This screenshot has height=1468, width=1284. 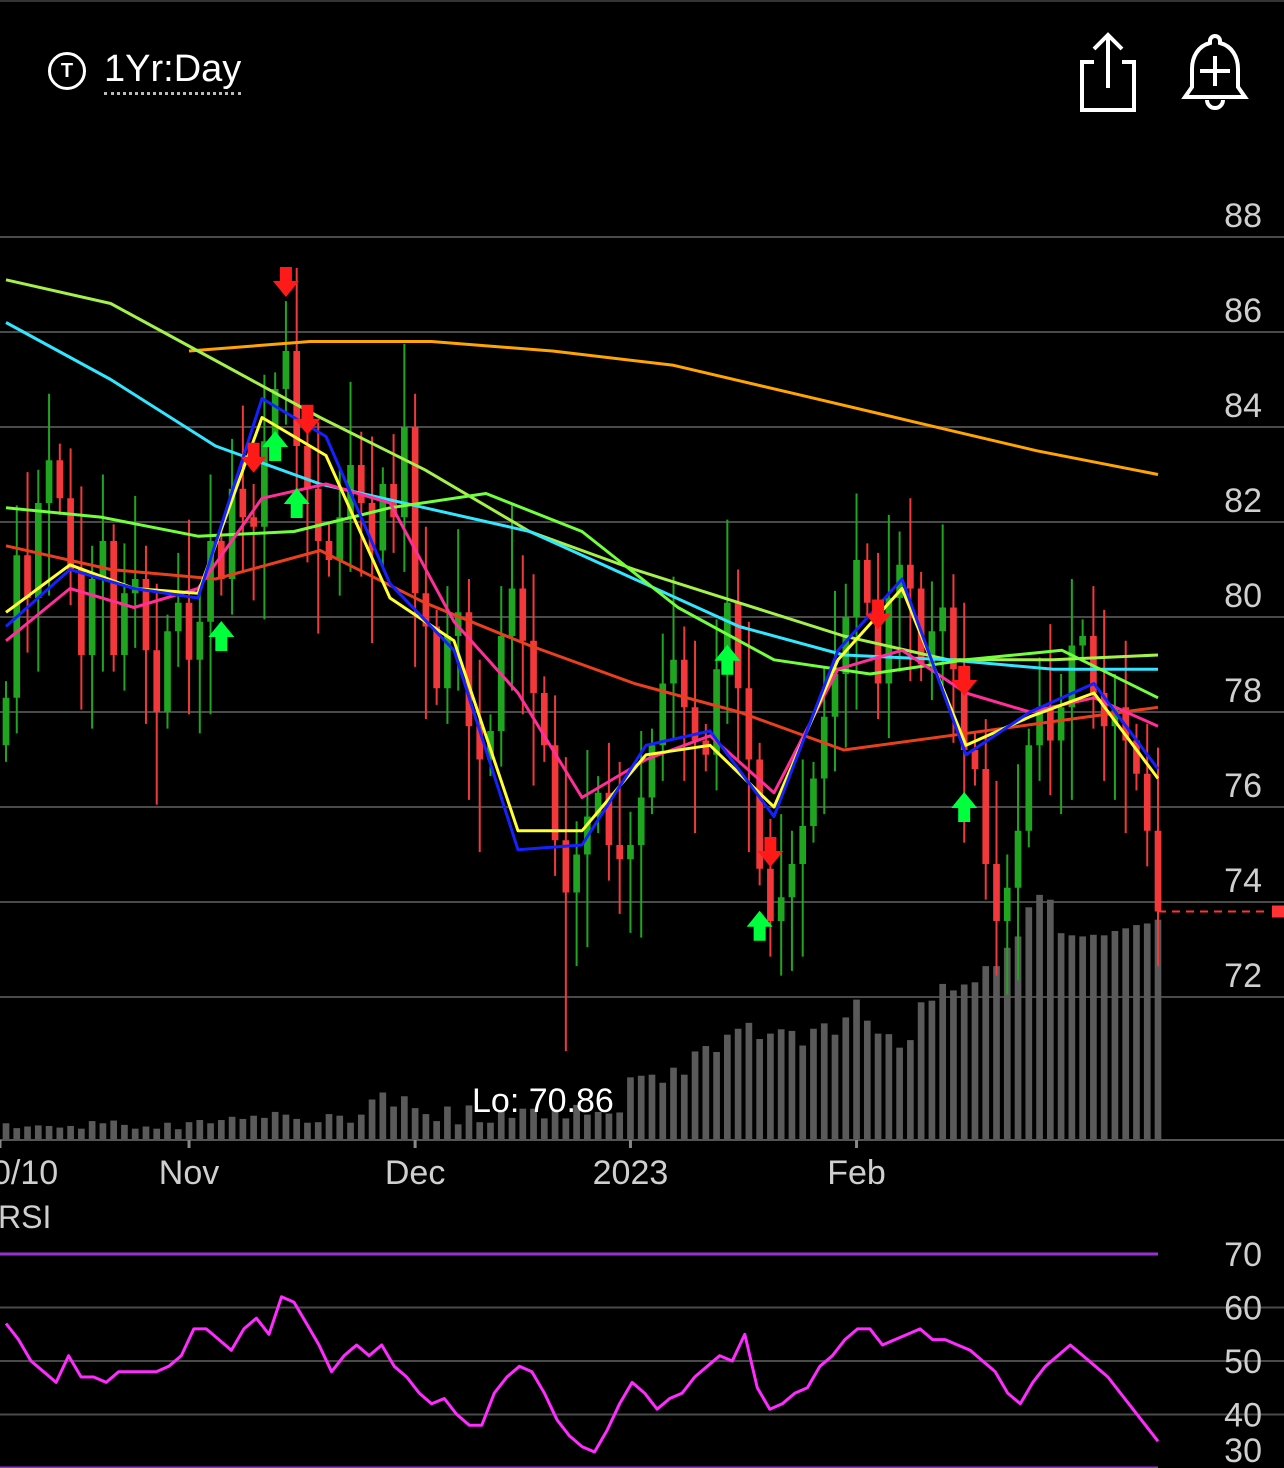 What do you see at coordinates (582, 1374) in the screenshot?
I see `rsi-line` at bounding box center [582, 1374].